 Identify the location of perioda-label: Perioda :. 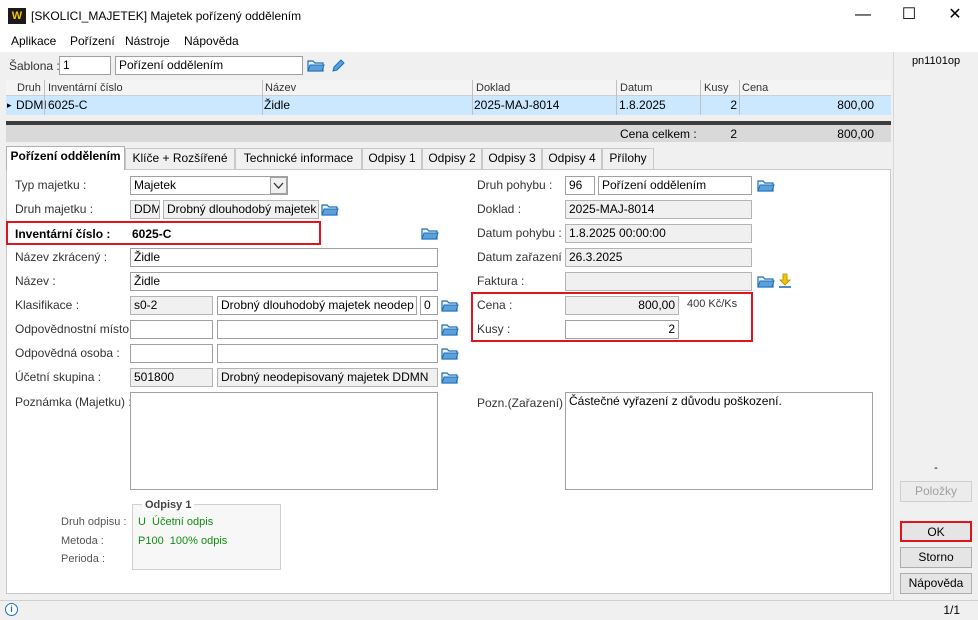
(83, 559).